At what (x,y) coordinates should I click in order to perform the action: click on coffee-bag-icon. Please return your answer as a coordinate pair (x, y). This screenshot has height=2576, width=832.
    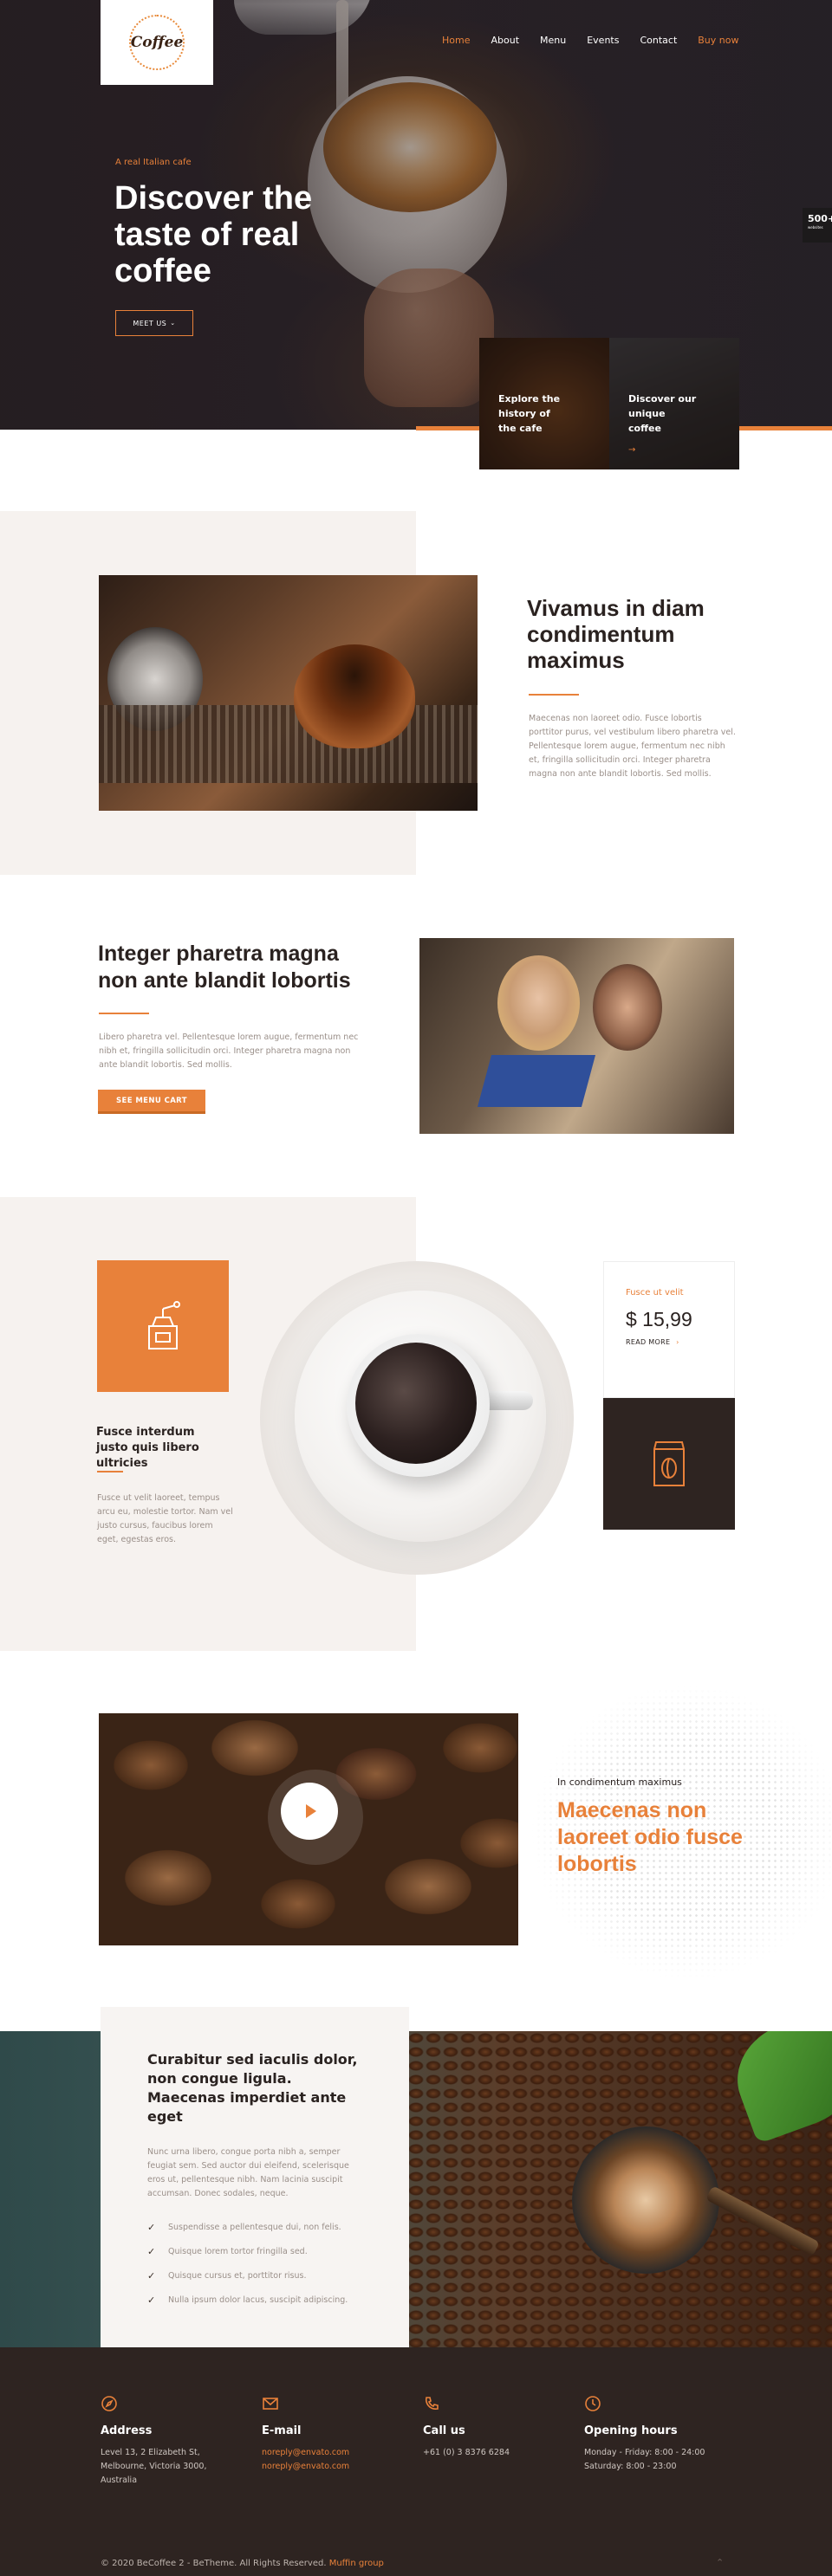
    Looking at the image, I should click on (669, 1463).